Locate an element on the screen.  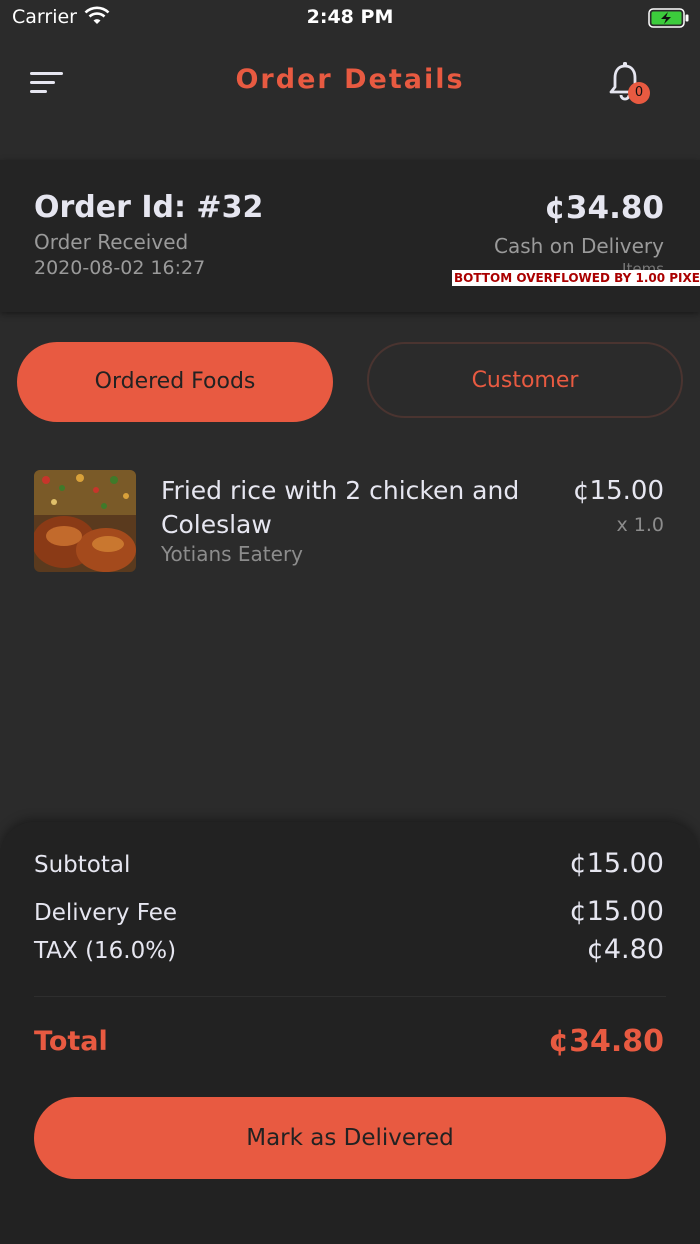
notification-count-badge: 0 is located at coordinates (639, 93).